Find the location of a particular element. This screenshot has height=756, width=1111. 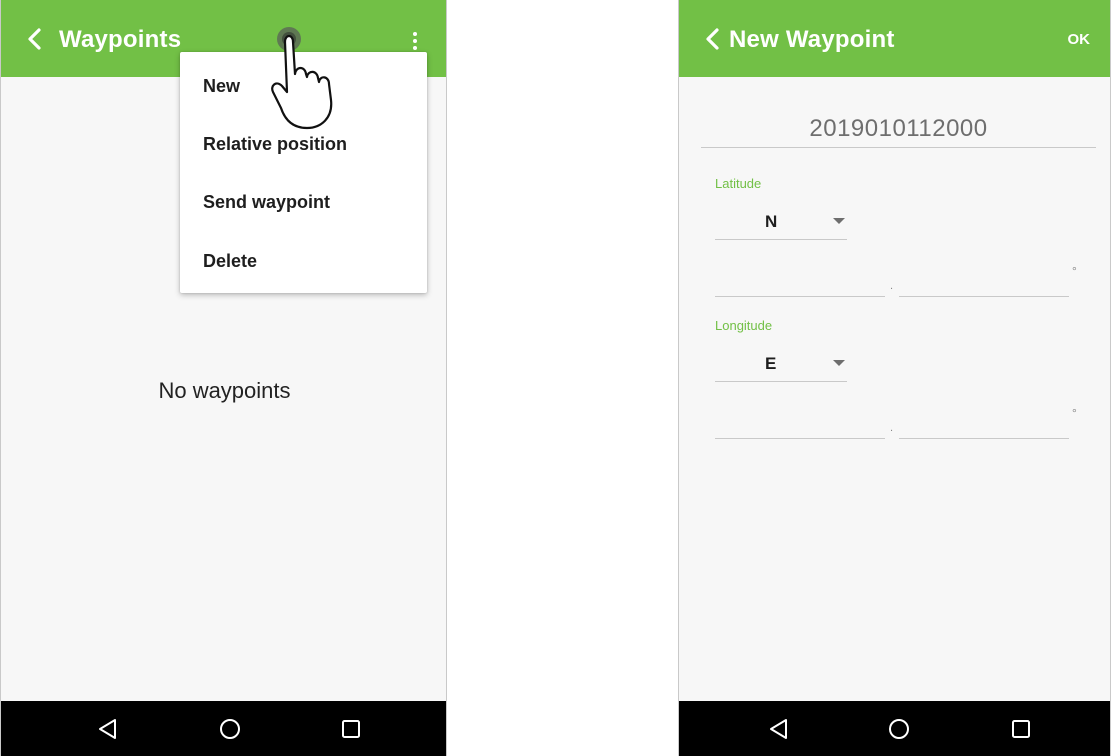

overflow-menu-icon is located at coordinates (415, 41).